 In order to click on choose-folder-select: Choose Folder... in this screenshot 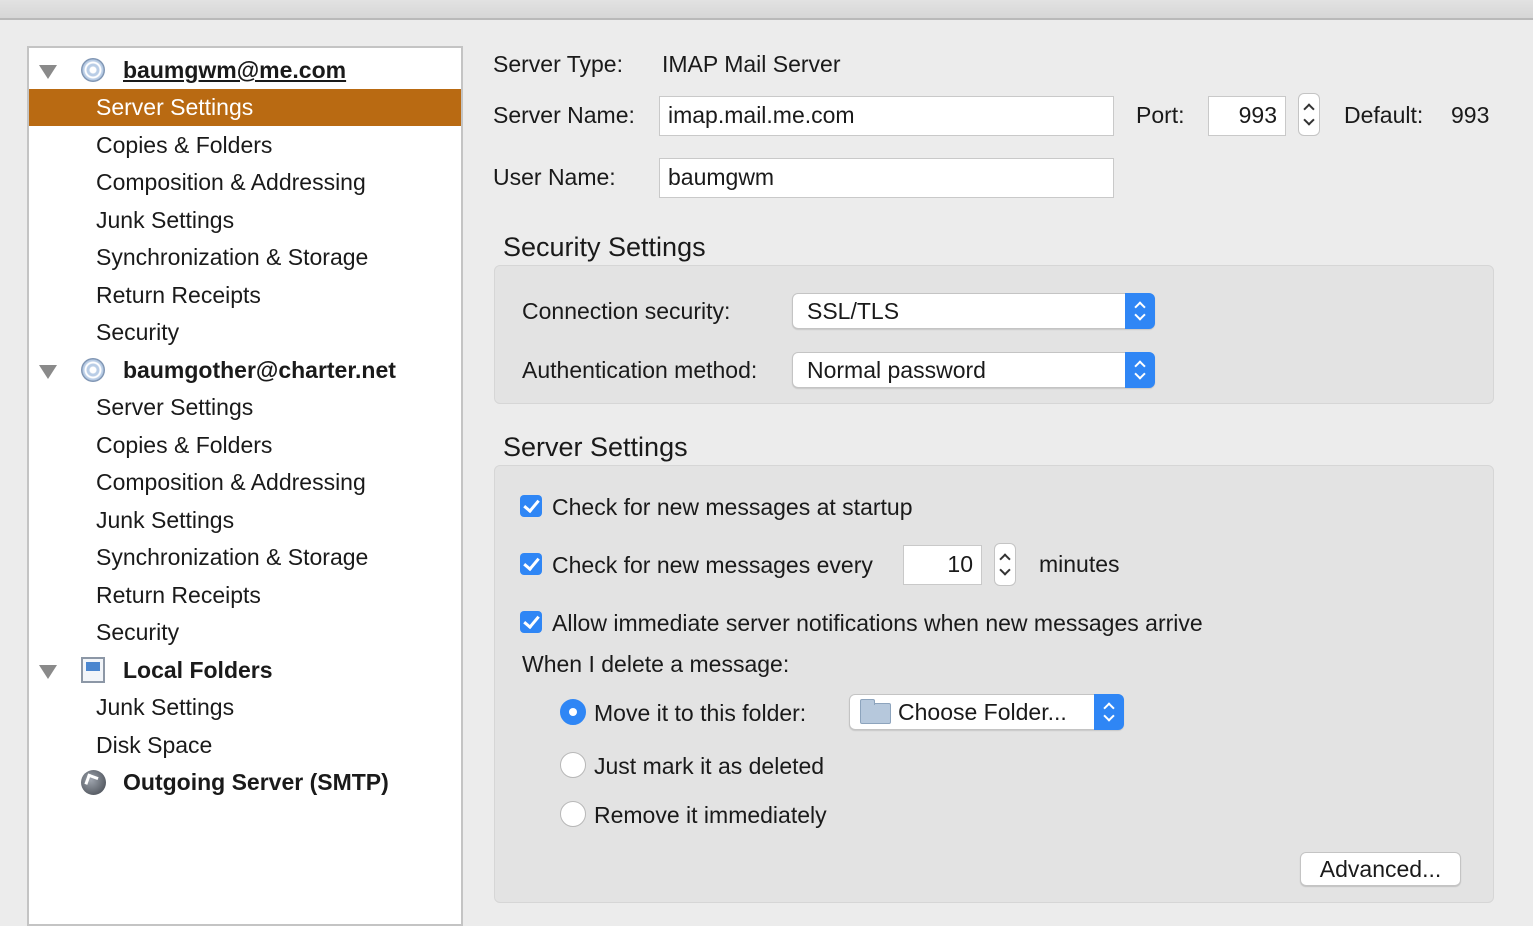, I will do `click(986, 712)`.